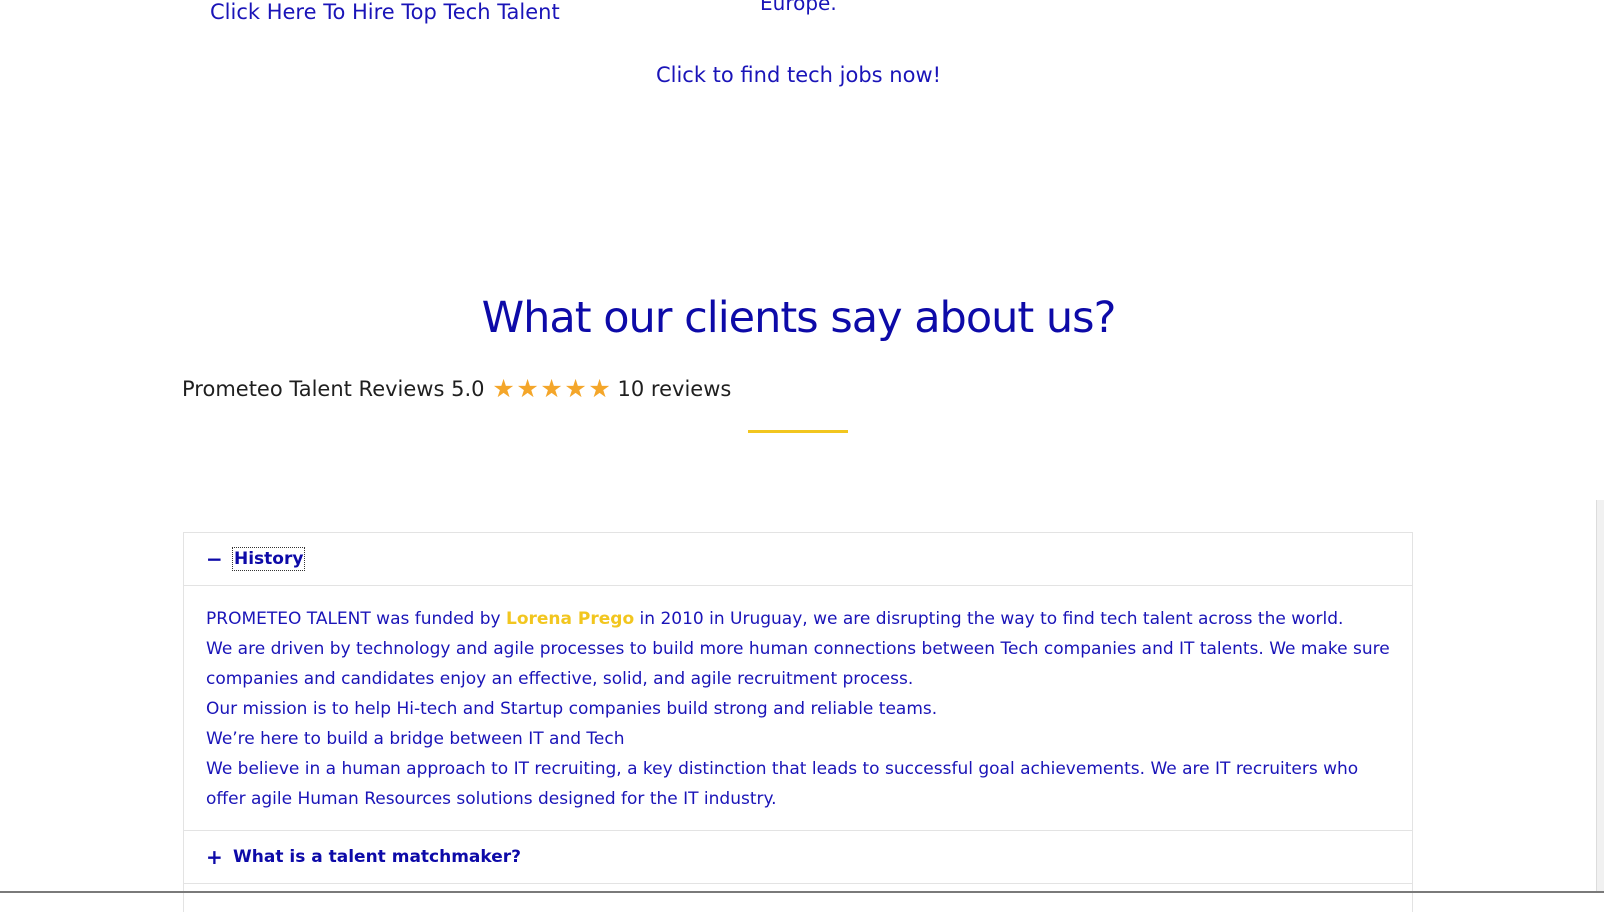 Image resolution: width=1604 pixels, height=912 pixels. I want to click on accordion-header-history: − History, so click(798, 559).